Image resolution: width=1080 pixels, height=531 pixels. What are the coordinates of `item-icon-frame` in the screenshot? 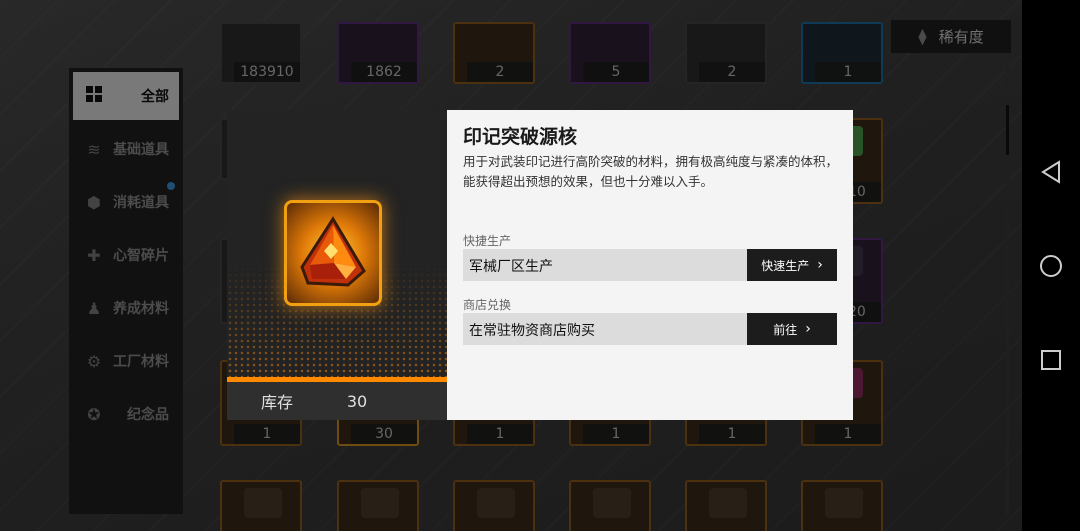 It's located at (333, 253).